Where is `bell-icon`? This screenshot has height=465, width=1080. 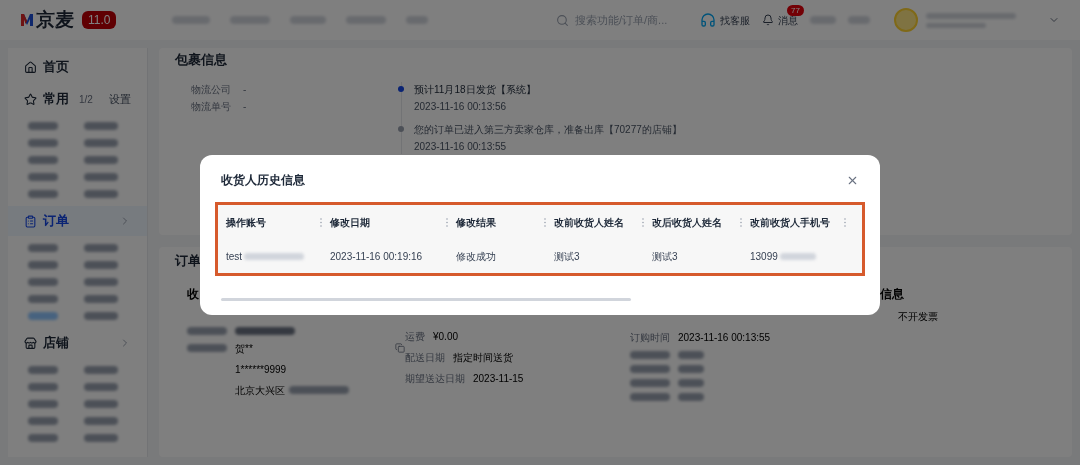
bell-icon is located at coordinates (768, 20).